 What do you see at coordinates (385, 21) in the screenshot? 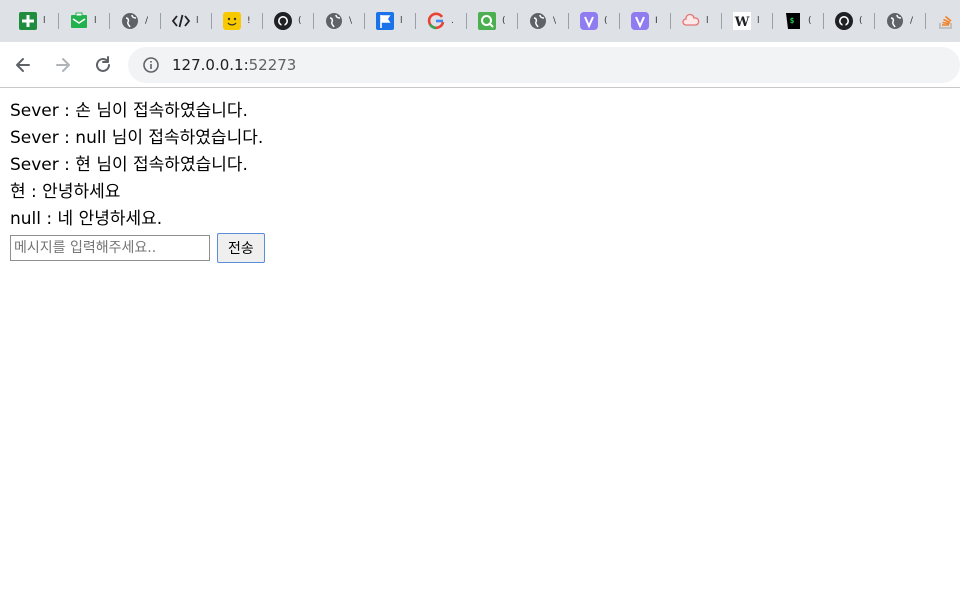
I see `flag-icon` at bounding box center [385, 21].